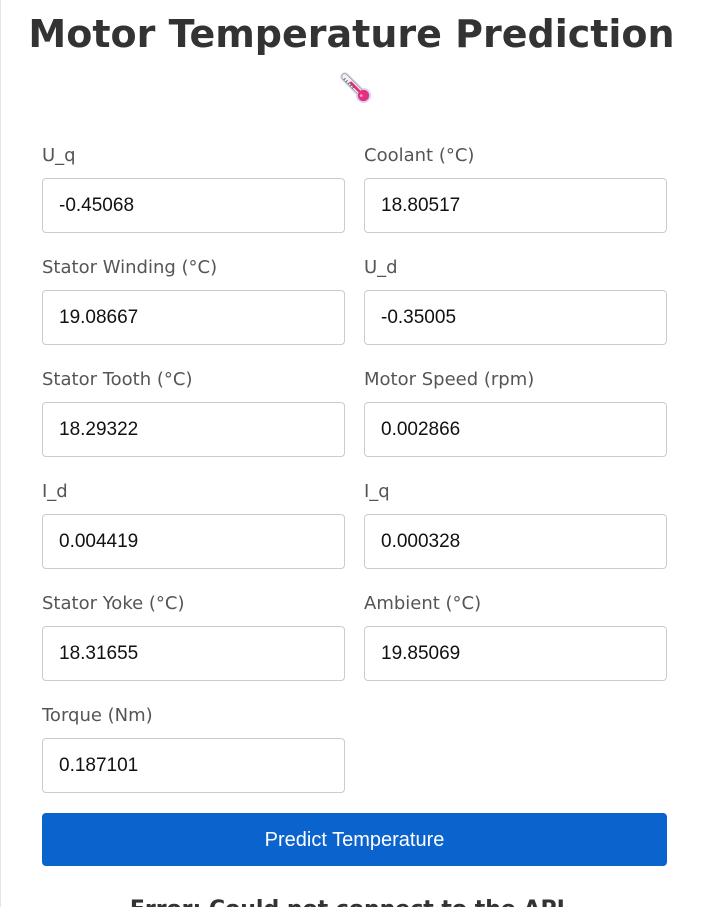  Describe the element at coordinates (351, 901) in the screenshot. I see `error-message: Error: Could not connect to the API.` at that location.